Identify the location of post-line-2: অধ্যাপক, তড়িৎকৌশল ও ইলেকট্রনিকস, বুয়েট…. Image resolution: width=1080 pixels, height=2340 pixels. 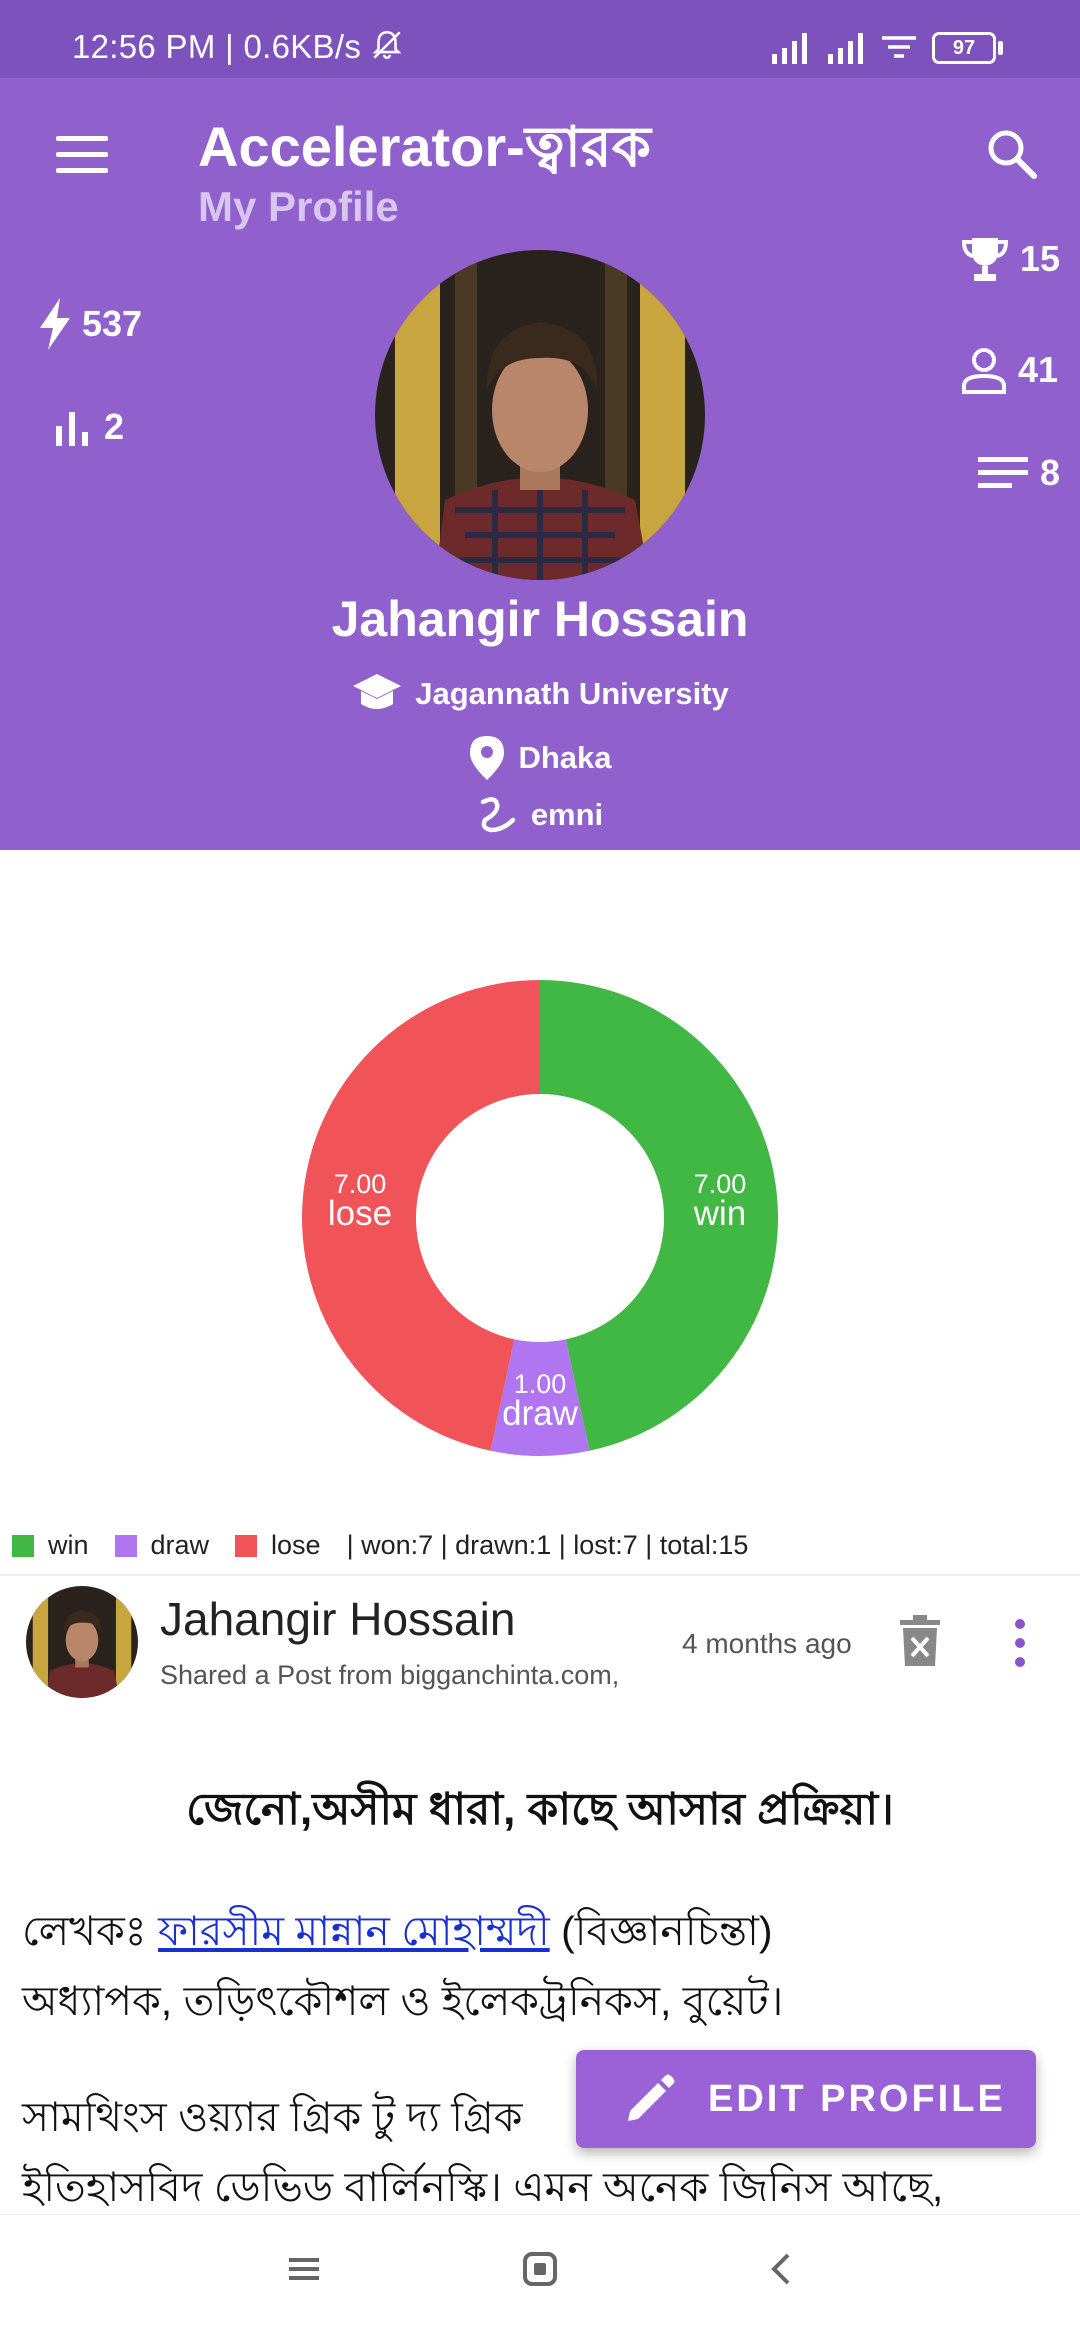
(403, 2001).